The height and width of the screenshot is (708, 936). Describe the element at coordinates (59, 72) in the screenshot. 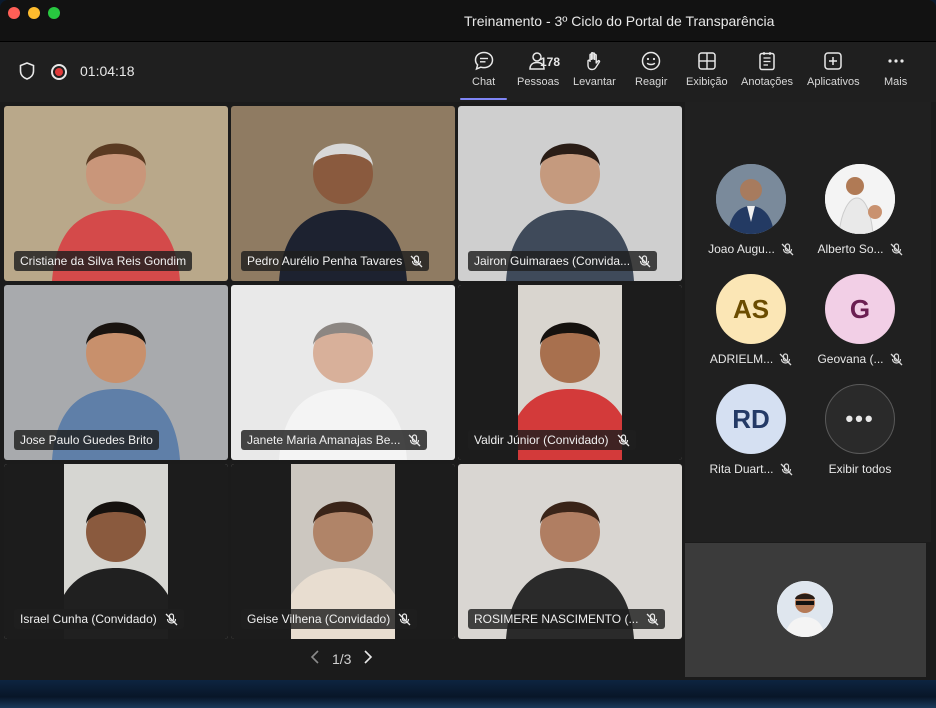

I see `recording-icon` at that location.